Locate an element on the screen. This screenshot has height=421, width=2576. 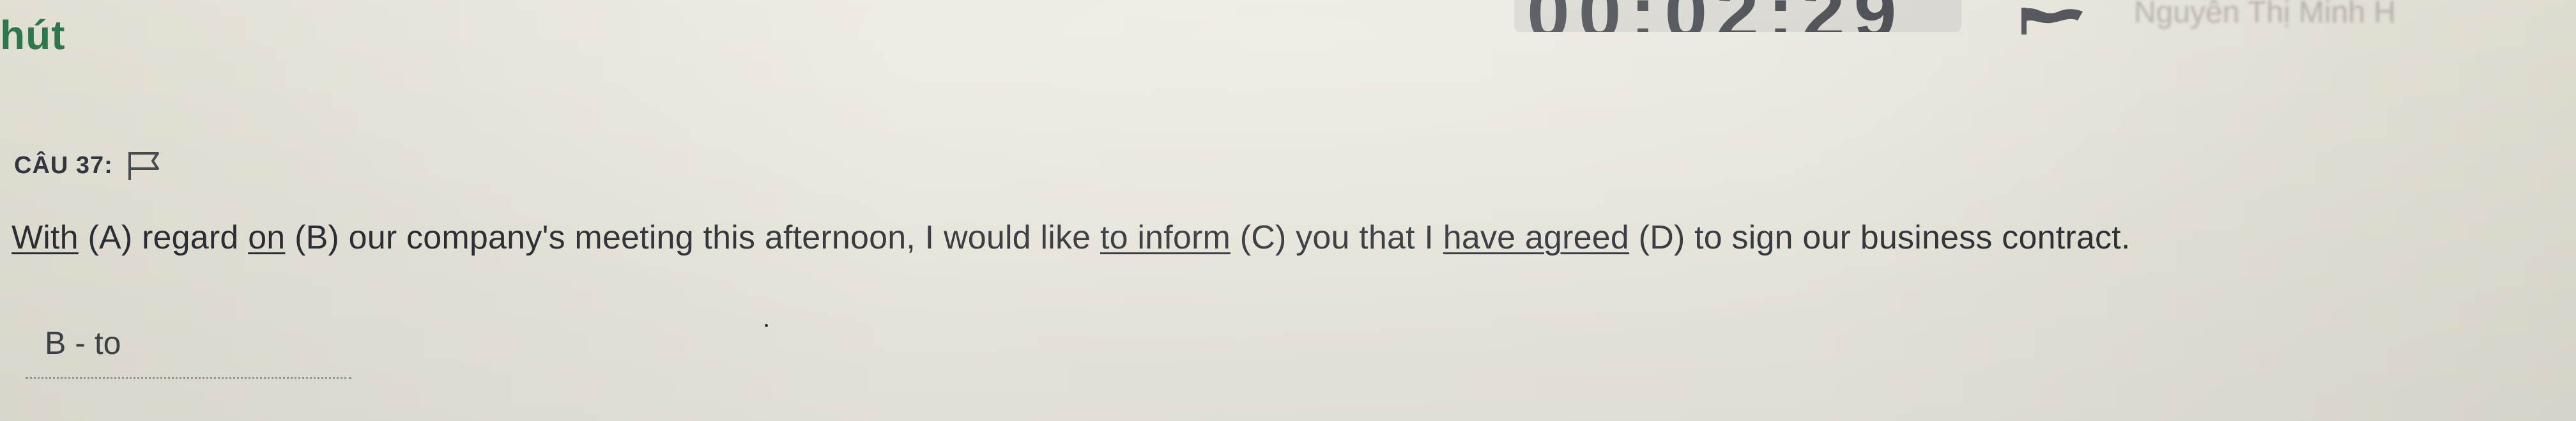
option-d-underlined: have agreed is located at coordinates (1536, 237).